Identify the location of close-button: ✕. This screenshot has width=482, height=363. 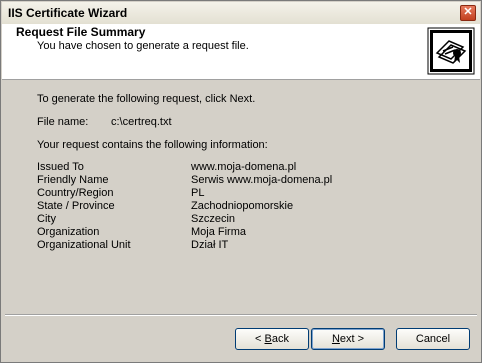
(468, 13).